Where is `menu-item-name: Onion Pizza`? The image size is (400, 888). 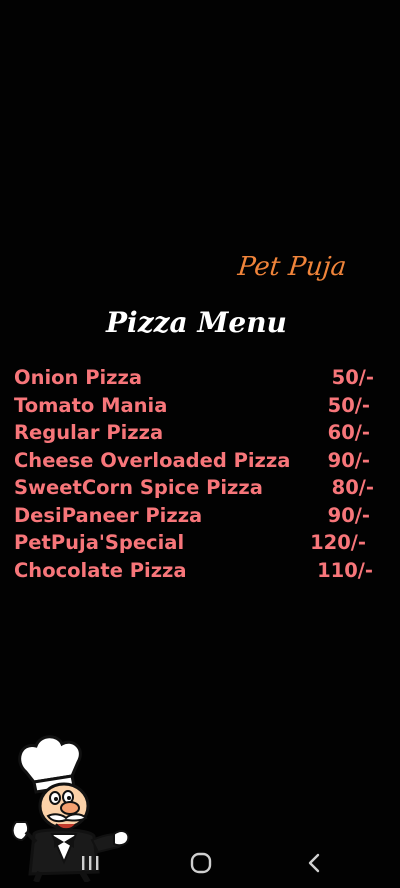 menu-item-name: Onion Pizza is located at coordinates (78, 377).